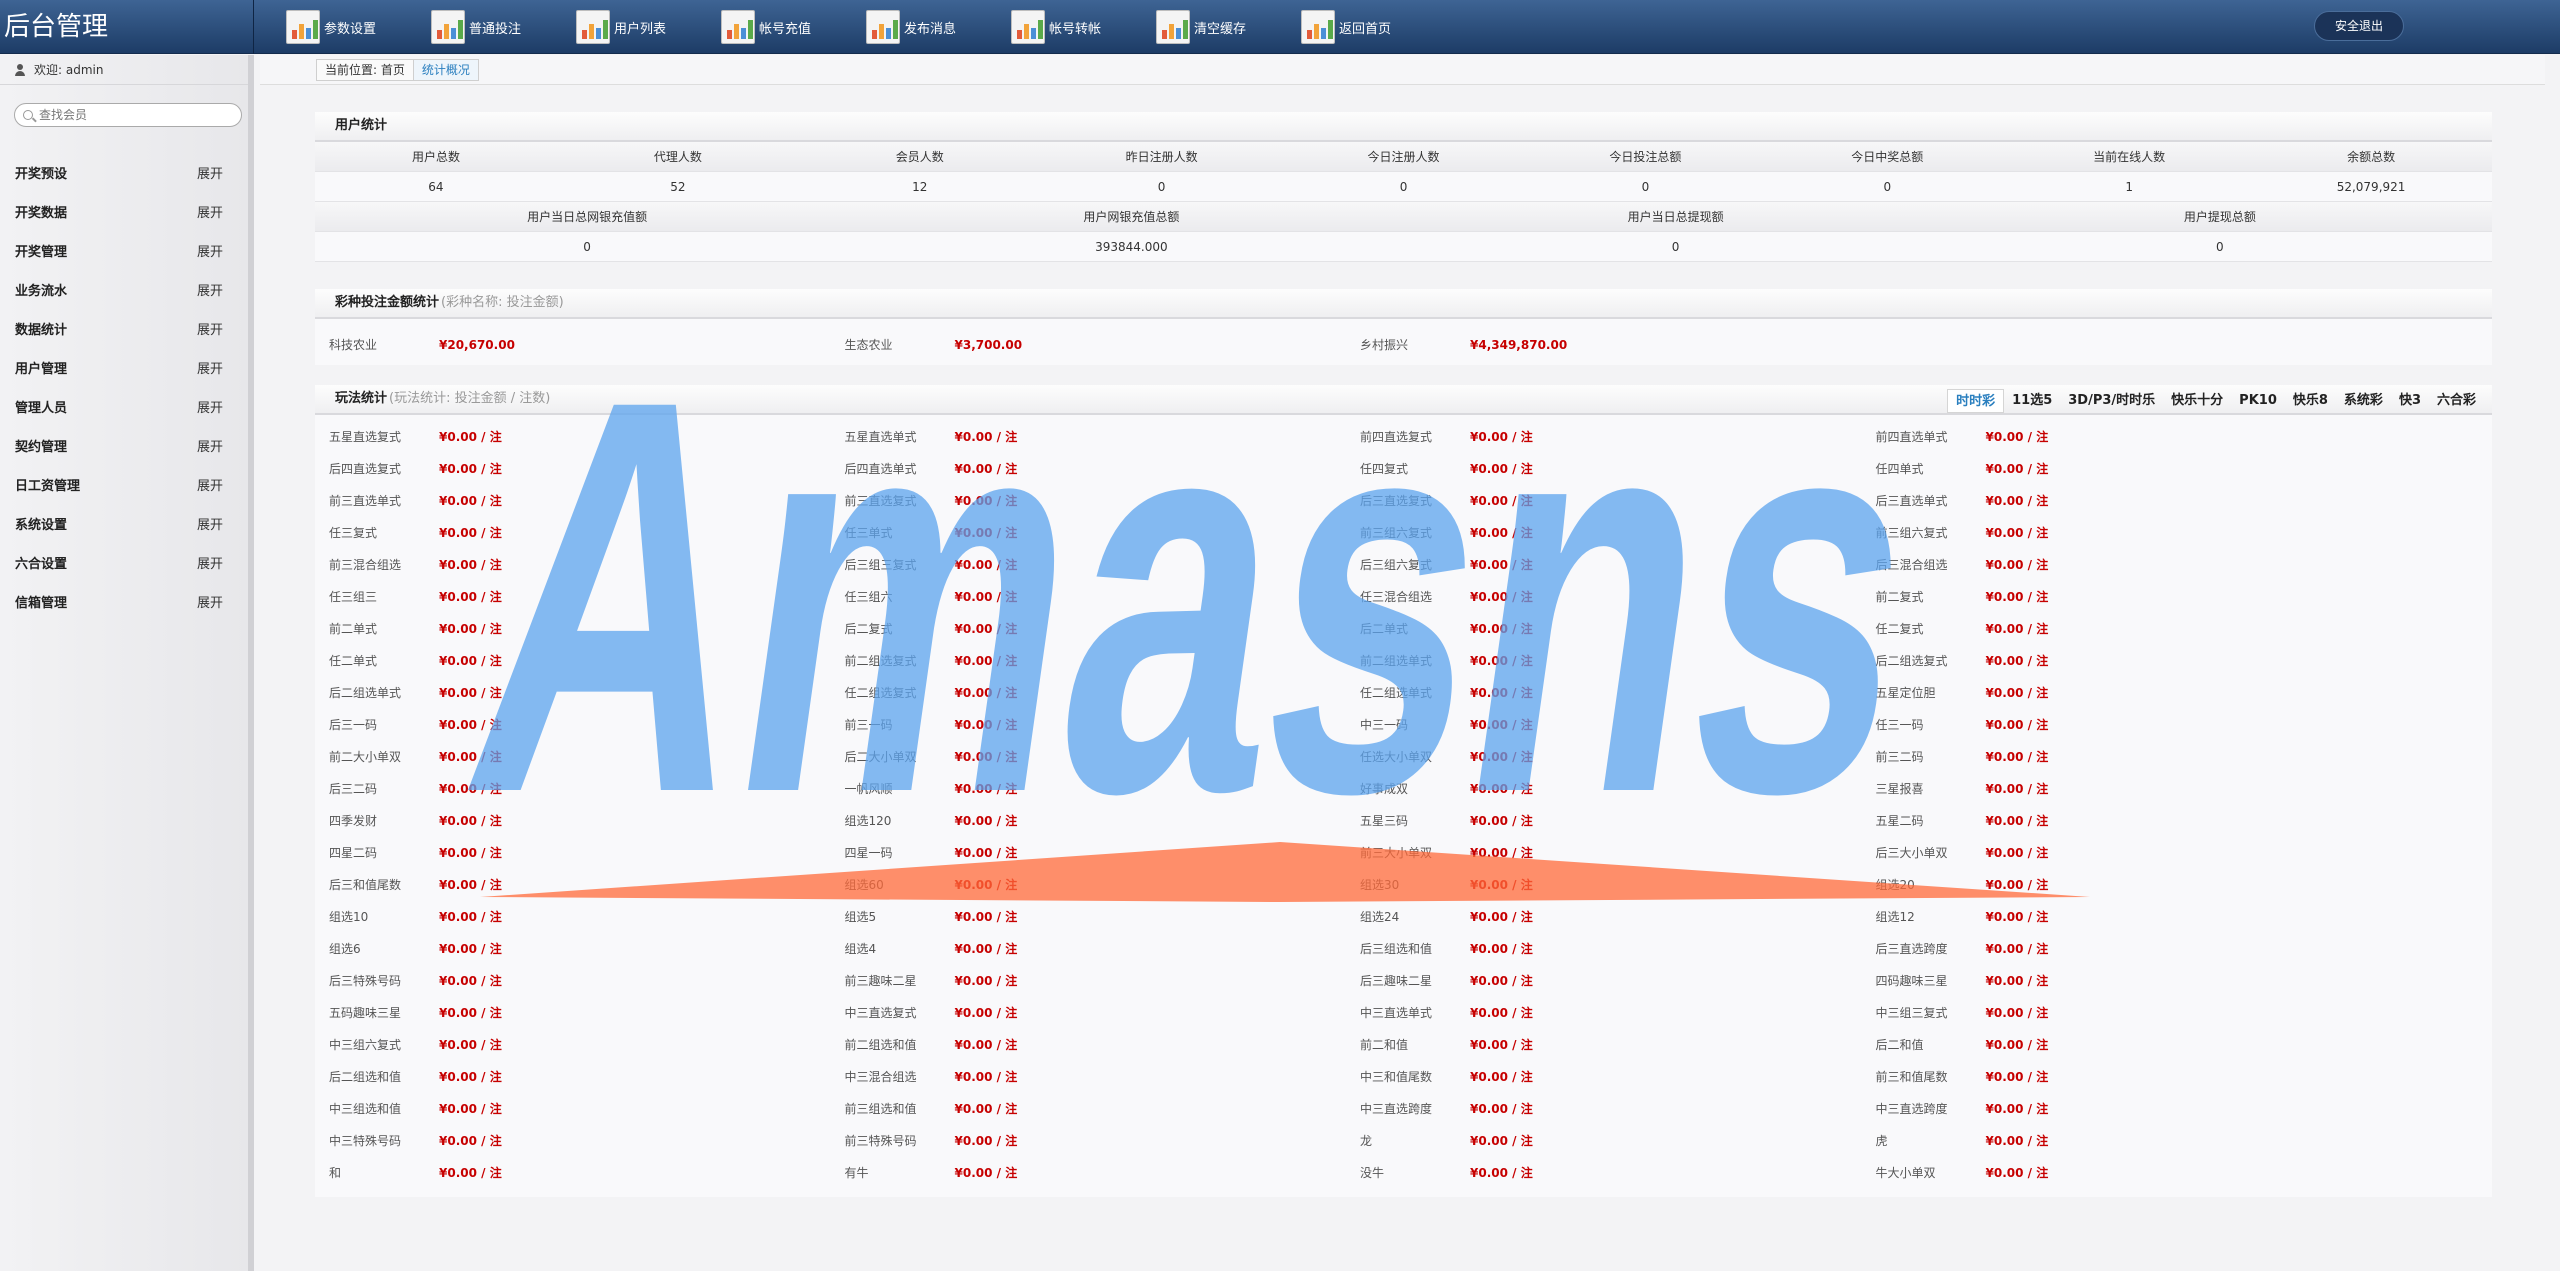  I want to click on play-name: 前三直选单式, so click(365, 501).